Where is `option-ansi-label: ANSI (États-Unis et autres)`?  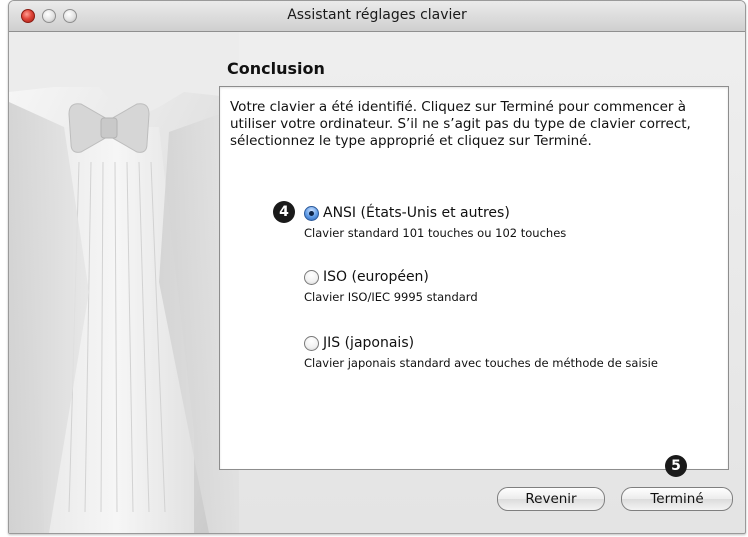 option-ansi-label: ANSI (États-Unis et autres) is located at coordinates (416, 213).